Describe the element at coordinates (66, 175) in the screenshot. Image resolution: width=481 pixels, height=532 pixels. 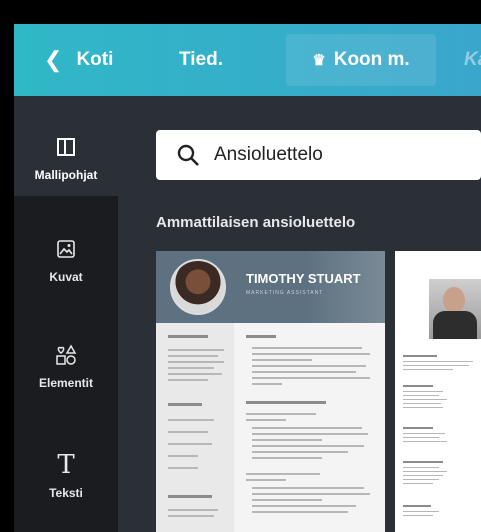
I see `sidebar-item-label: Mallipohjat` at that location.